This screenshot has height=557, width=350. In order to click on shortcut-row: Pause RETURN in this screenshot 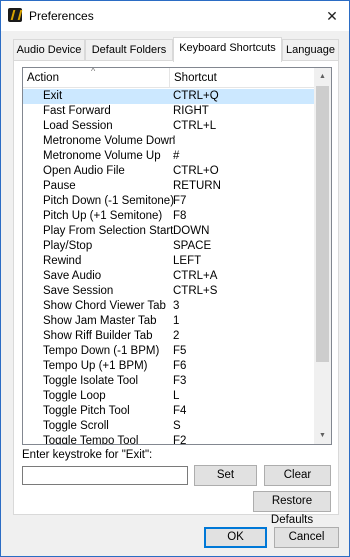, I will do `click(168, 186)`.